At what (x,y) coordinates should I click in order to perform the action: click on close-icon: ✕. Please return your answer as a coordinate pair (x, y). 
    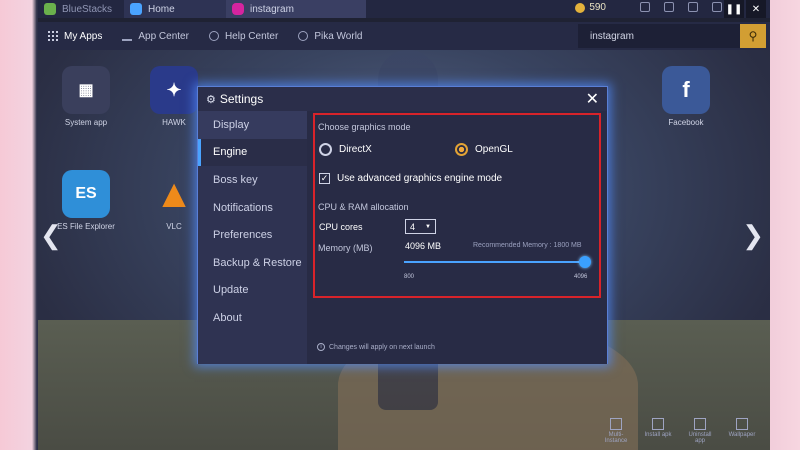
    Looking at the image, I should click on (756, 9).